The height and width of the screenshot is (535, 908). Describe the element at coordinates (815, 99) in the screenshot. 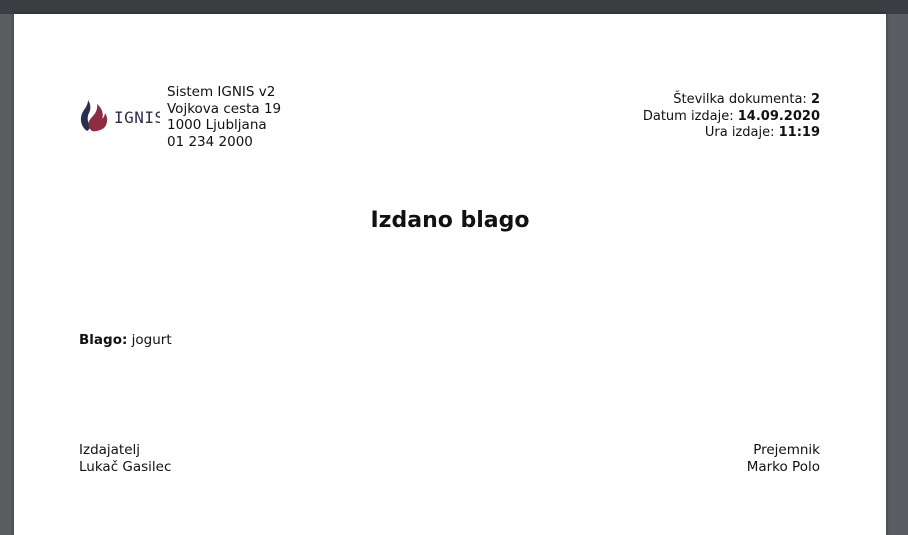

I see `document-number-value: 2` at that location.